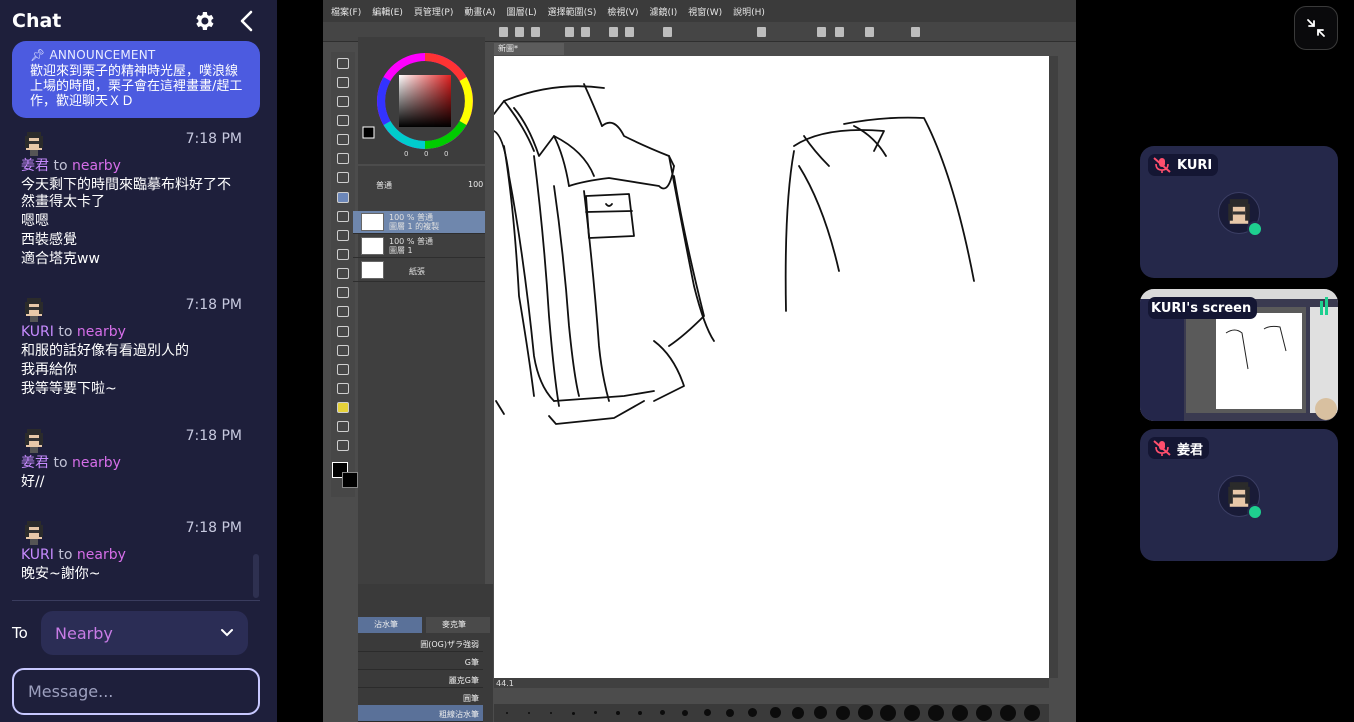 The width and height of the screenshot is (1354, 722). Describe the element at coordinates (420, 661) in the screenshot. I see `brush-item: G筆` at that location.